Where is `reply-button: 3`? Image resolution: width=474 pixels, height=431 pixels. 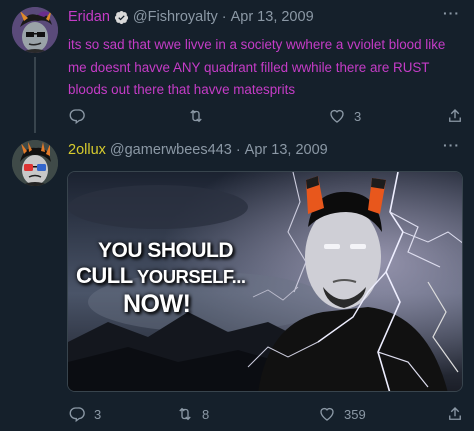
reply-button: 3 is located at coordinates (84, 414).